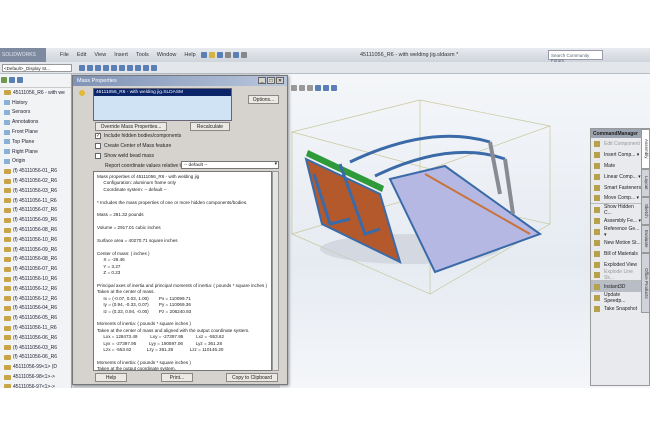 The height and width of the screenshot is (438, 650). What do you see at coordinates (203, 55) in the screenshot?
I see `new-icon` at bounding box center [203, 55].